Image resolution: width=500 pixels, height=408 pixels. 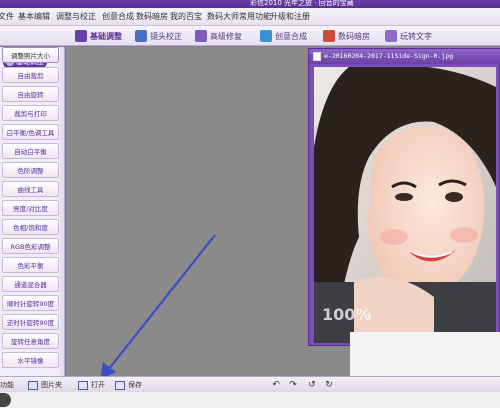 I want to click on sidebar-item-color-balance: 色彩平衡, so click(x=30, y=265).